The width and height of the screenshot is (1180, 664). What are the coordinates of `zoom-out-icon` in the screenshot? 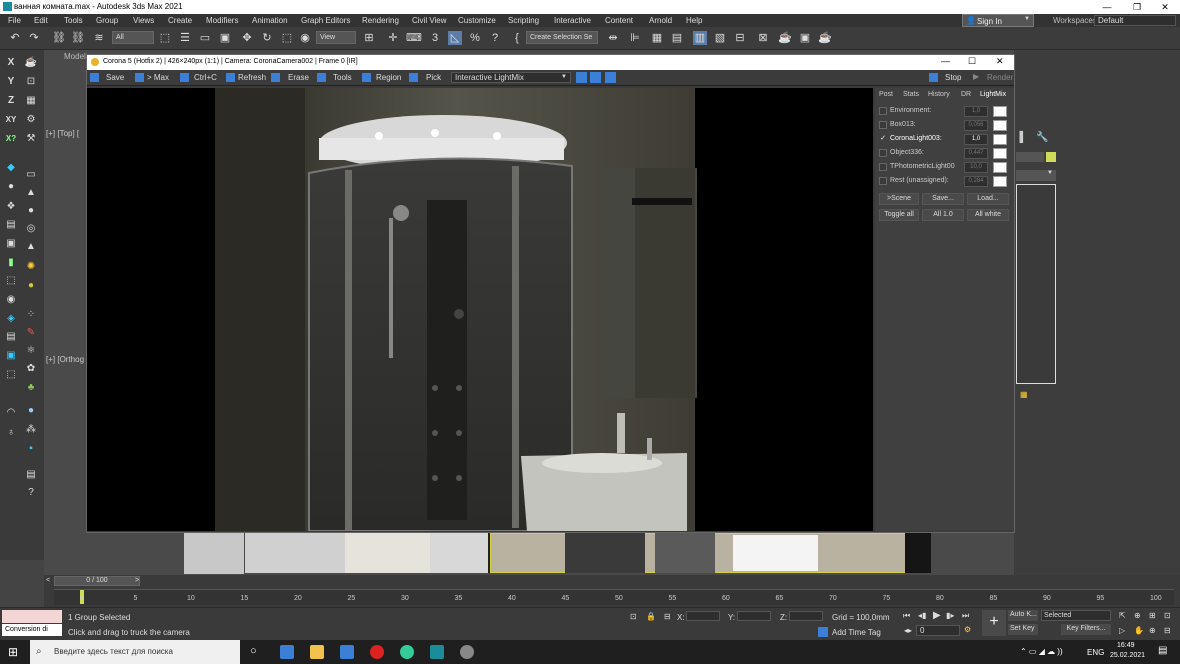 It's located at (595, 77).